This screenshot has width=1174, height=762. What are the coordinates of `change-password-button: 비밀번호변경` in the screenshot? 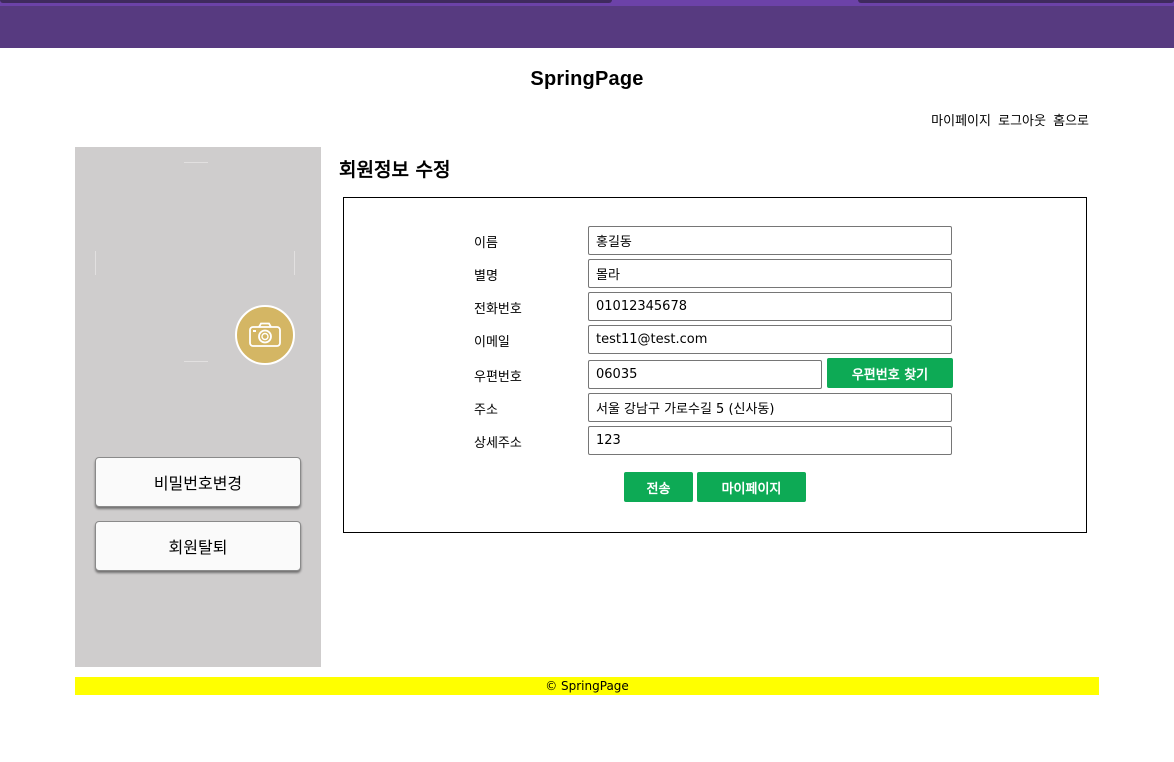 It's located at (198, 482).